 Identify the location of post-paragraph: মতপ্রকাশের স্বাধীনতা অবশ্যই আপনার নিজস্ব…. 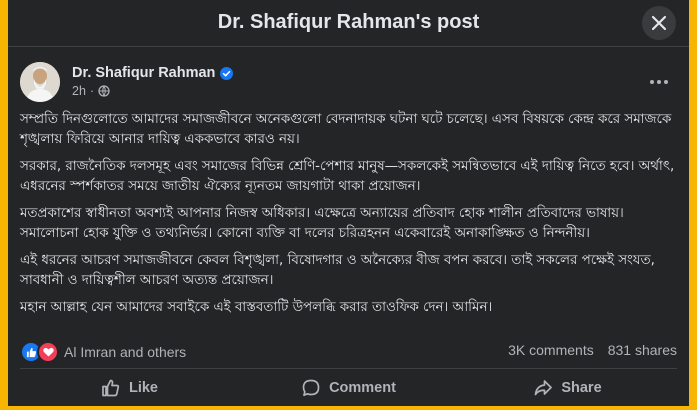
(322, 223).